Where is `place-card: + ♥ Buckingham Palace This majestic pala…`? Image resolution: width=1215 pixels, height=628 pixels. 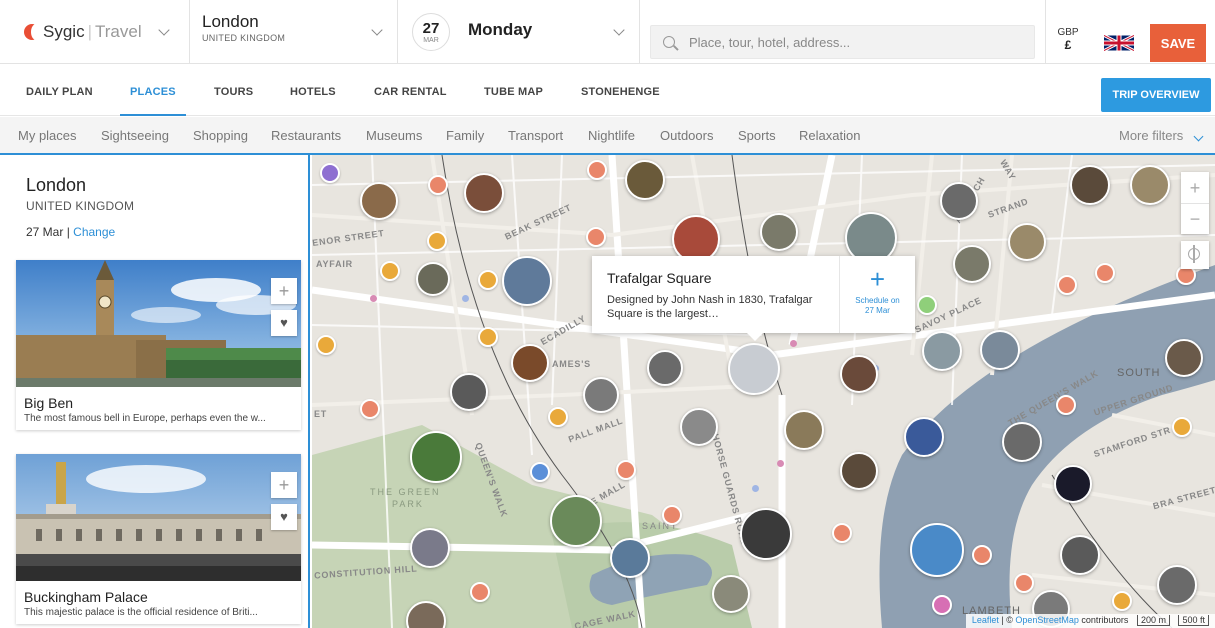
place-card: + ♥ Buckingham Palace This majestic pala… is located at coordinates (158, 539).